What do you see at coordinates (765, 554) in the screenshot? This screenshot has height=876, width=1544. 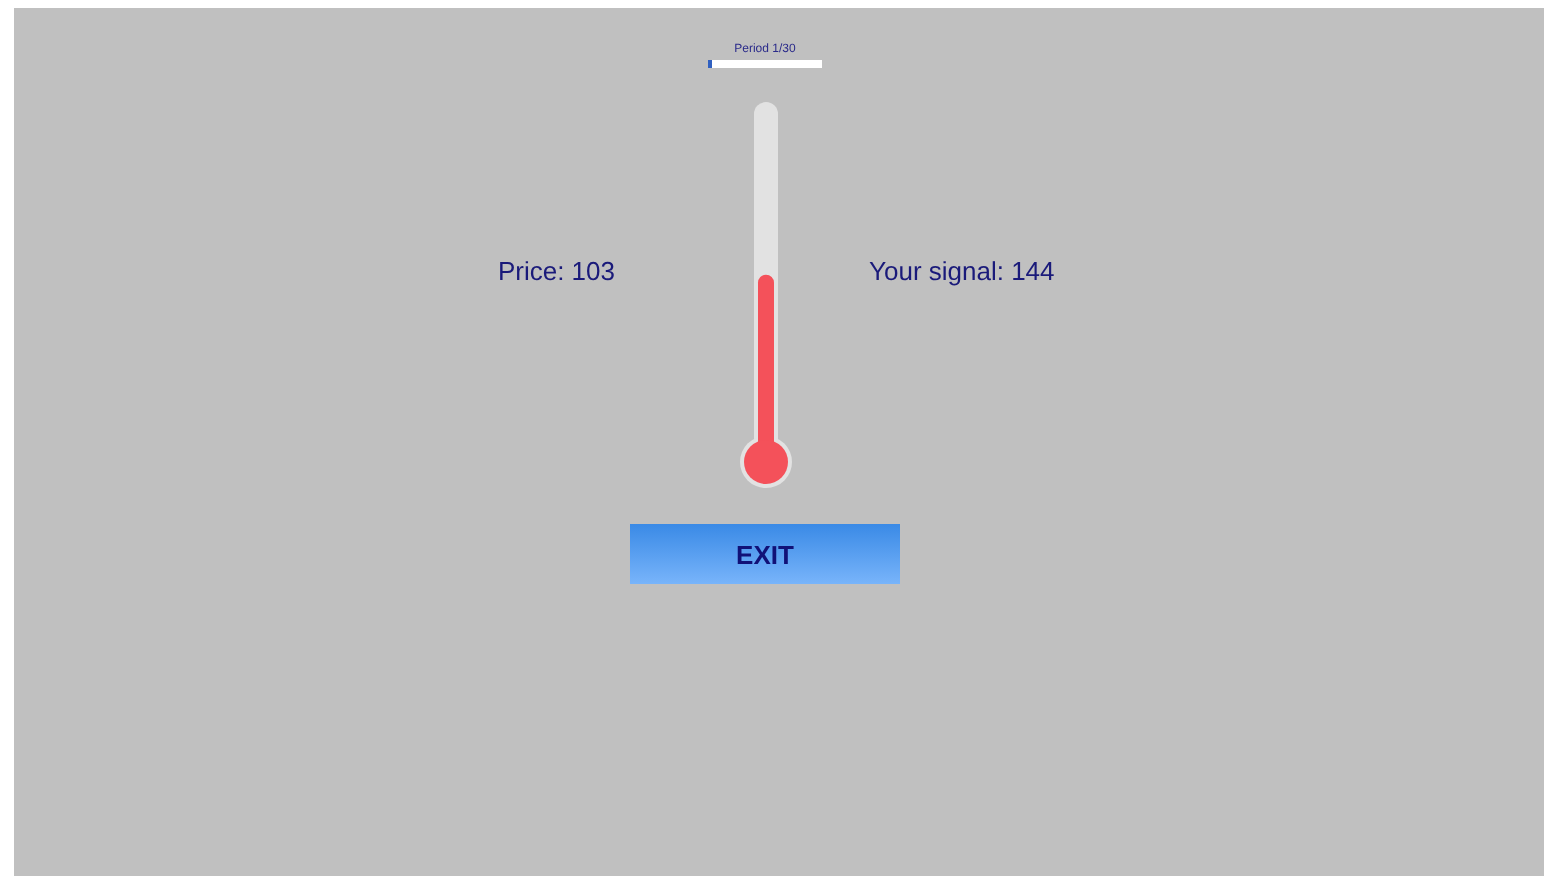 I see `exit-button: EXIT` at bounding box center [765, 554].